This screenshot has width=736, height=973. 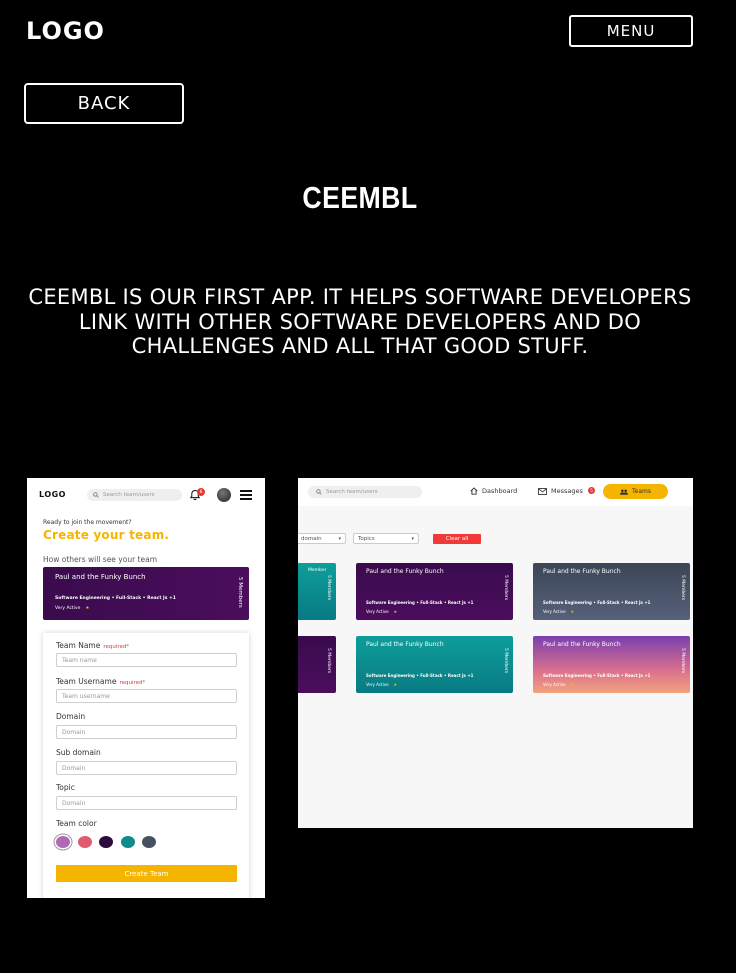 What do you see at coordinates (106, 535) in the screenshot?
I see `create-team-heading: Create your team.` at bounding box center [106, 535].